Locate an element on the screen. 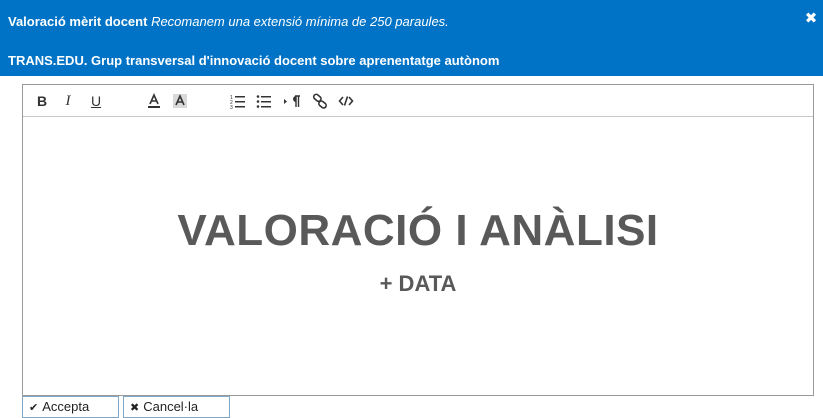 This screenshot has width=823, height=418. dialog-title-text: Valoració mèrit docent is located at coordinates (78, 21).